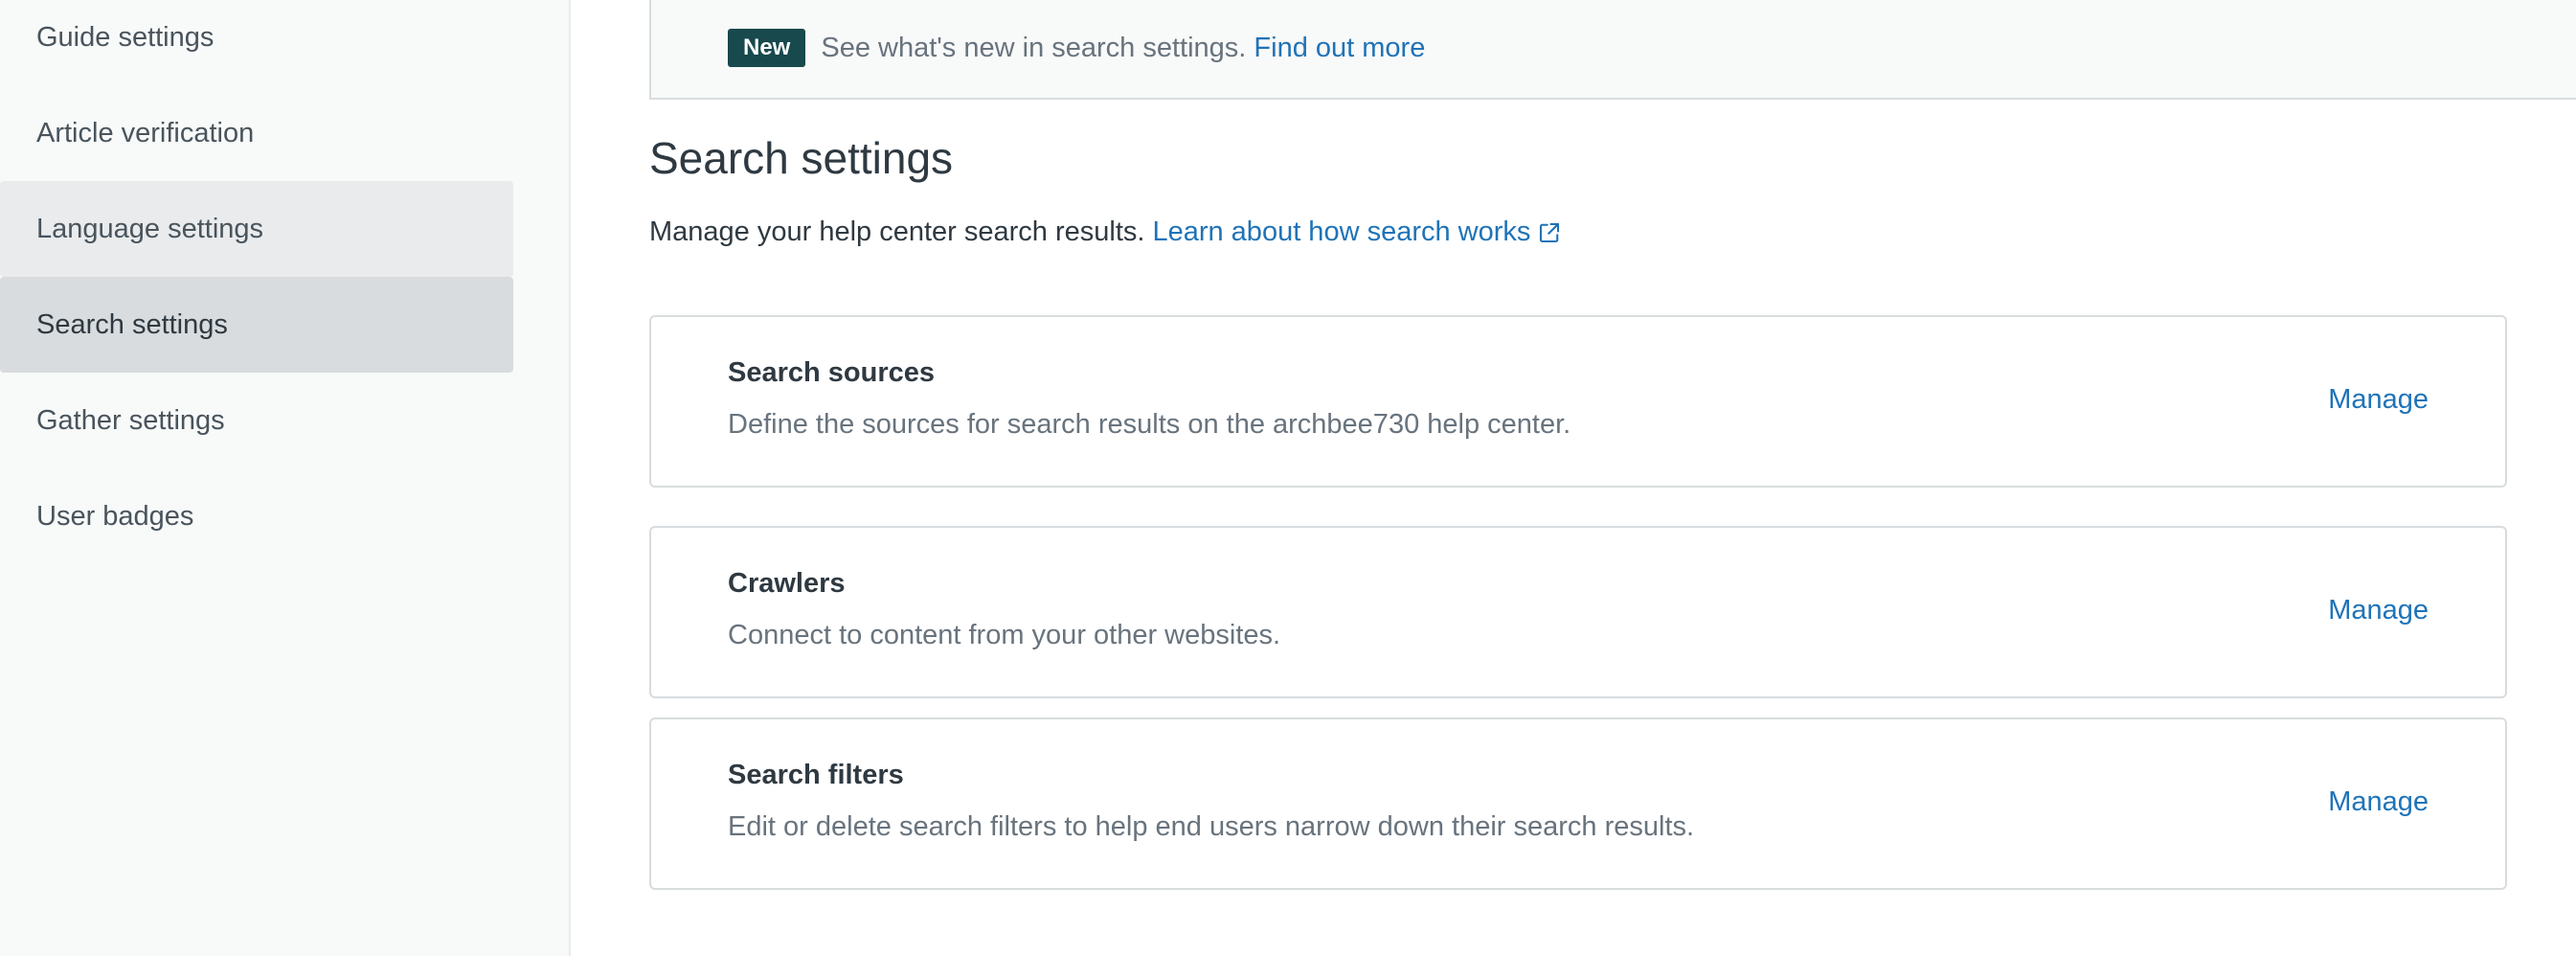 The height and width of the screenshot is (956, 2576). Describe the element at coordinates (1341, 231) in the screenshot. I see `learn-search-link-label: Learn about how search works` at that location.